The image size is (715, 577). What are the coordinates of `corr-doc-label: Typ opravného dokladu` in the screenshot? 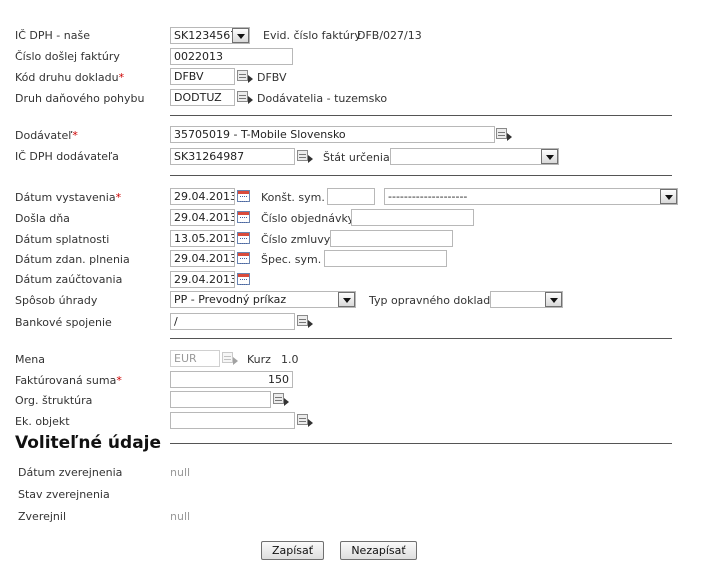 It's located at (433, 300).